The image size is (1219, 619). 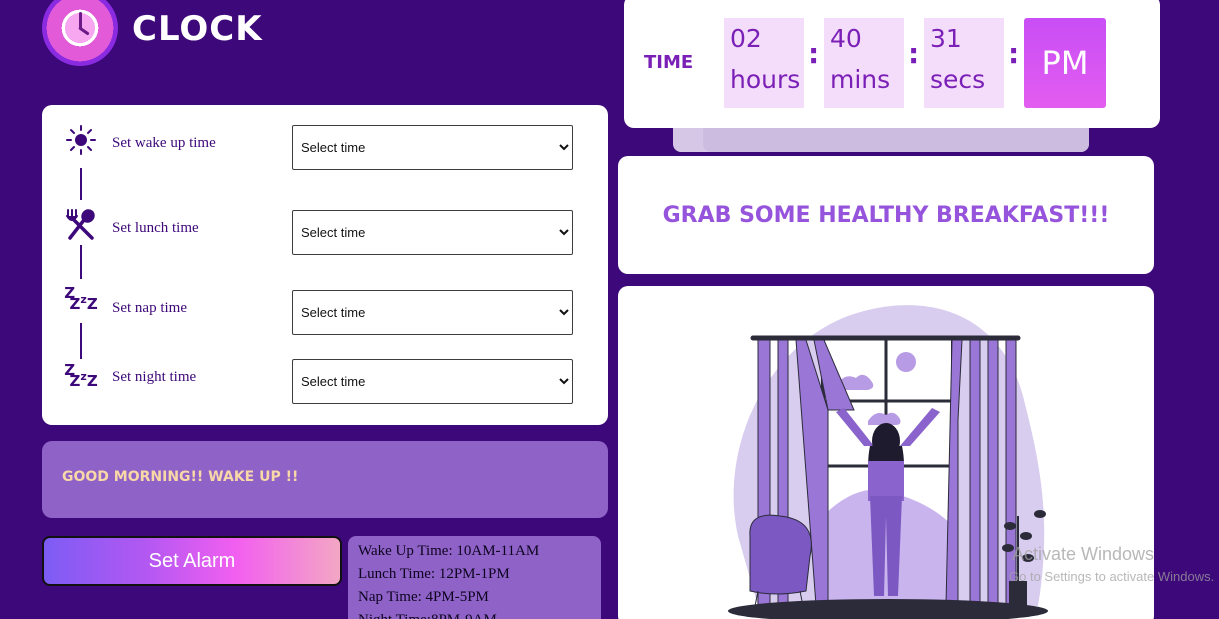 What do you see at coordinates (846, 38) in the screenshot?
I see `minutes-value: 40` at bounding box center [846, 38].